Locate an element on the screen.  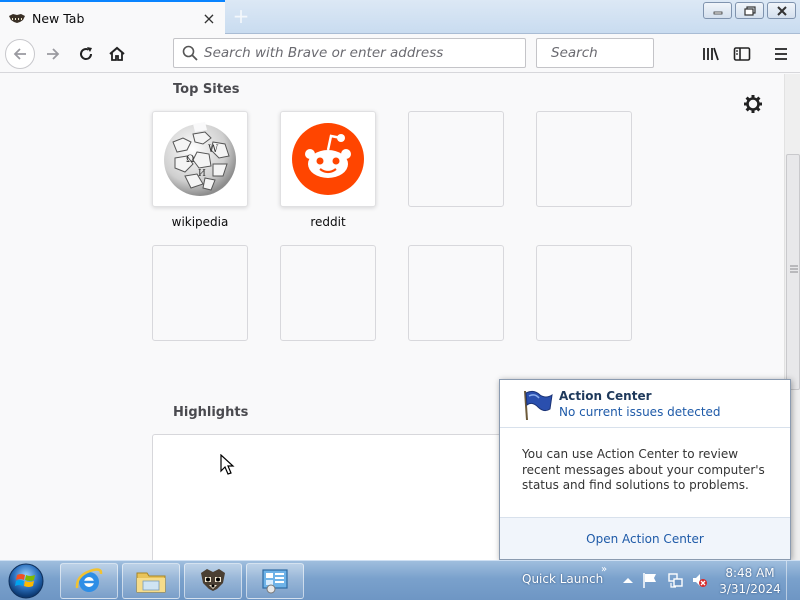
top-sites-heading: Top Sites is located at coordinates (206, 89).